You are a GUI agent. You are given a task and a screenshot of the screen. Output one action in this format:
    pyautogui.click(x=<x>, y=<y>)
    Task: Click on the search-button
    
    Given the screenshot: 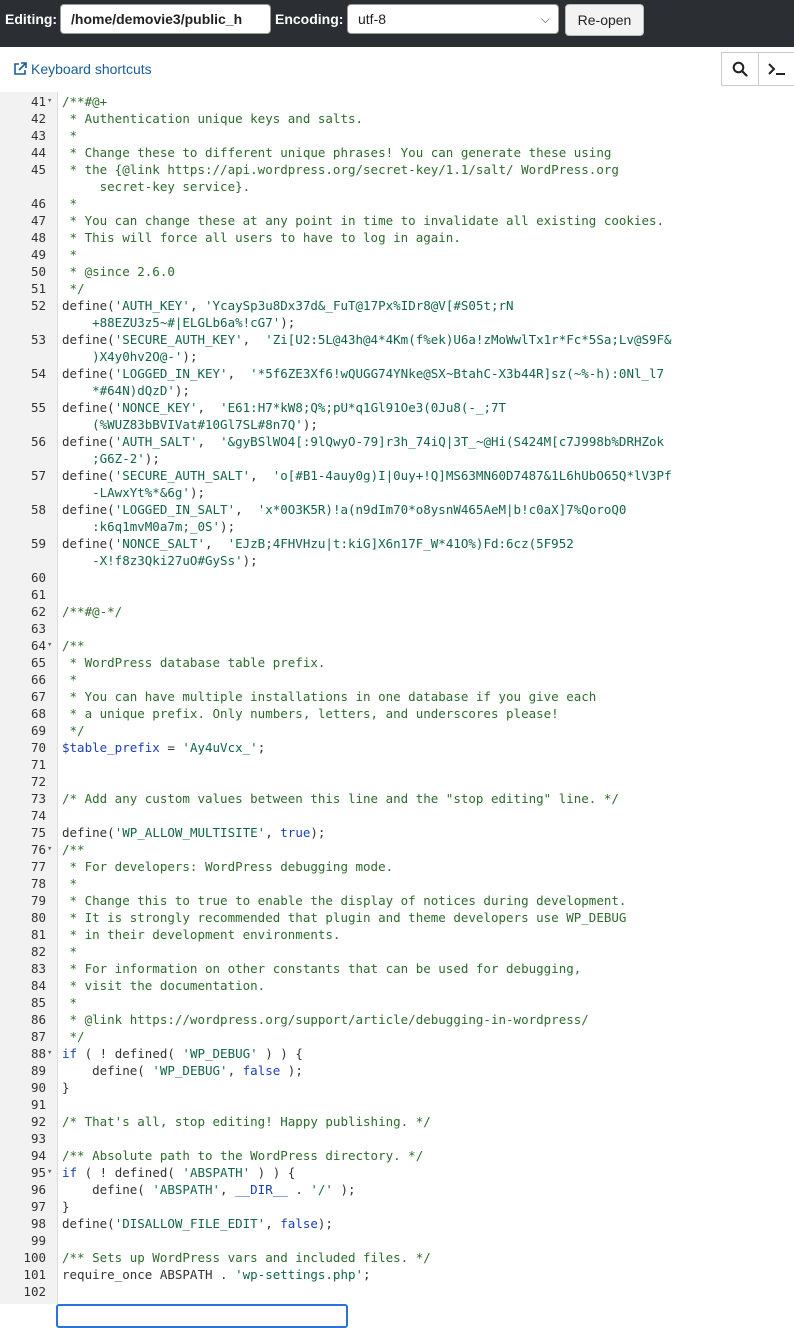 What is the action you would take?
    pyautogui.click(x=740, y=69)
    